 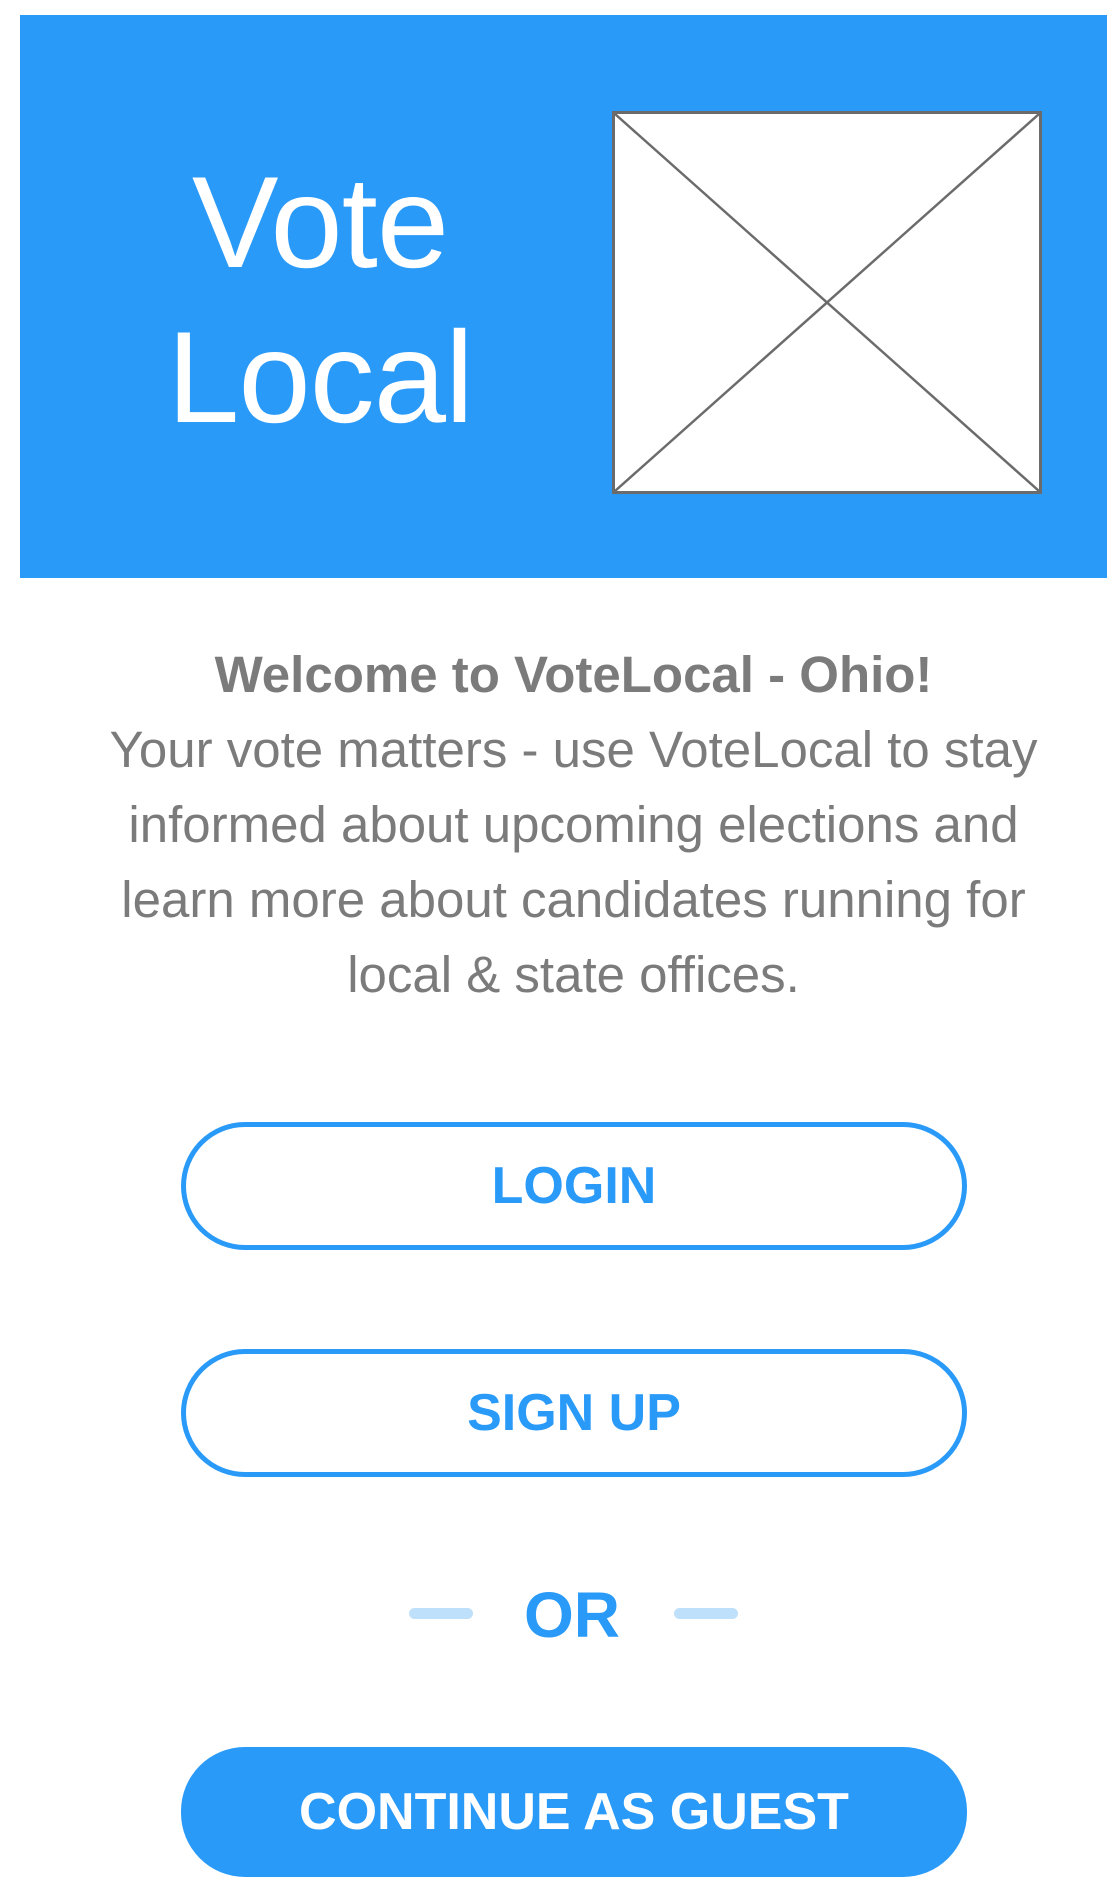 I want to click on image-placeholder-cross, so click(x=827, y=302).